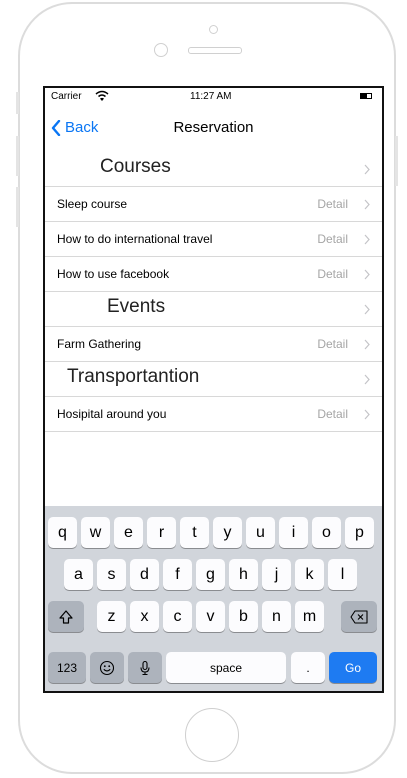 This screenshot has height=778, width=407. What do you see at coordinates (213, 379) in the screenshot?
I see `section-header-transportation: Transportantion` at bounding box center [213, 379].